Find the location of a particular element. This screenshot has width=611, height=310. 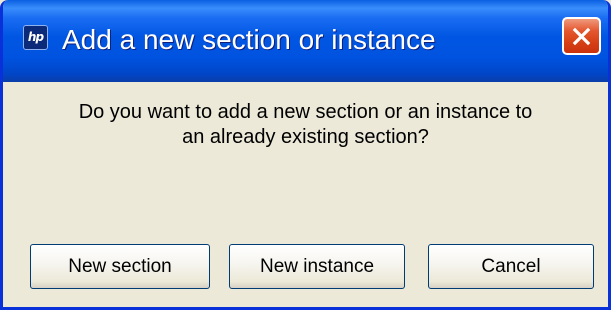

close-button is located at coordinates (581, 36).